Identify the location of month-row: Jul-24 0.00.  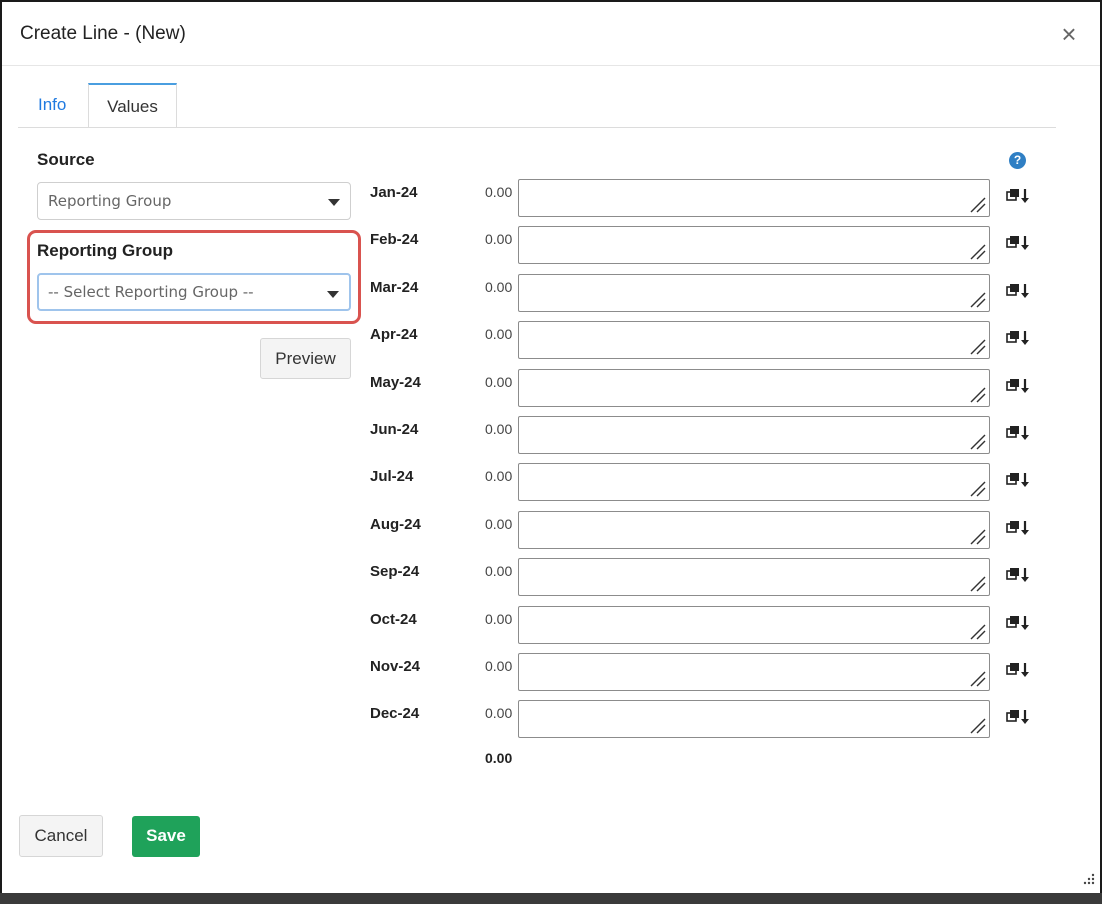
(551, 483).